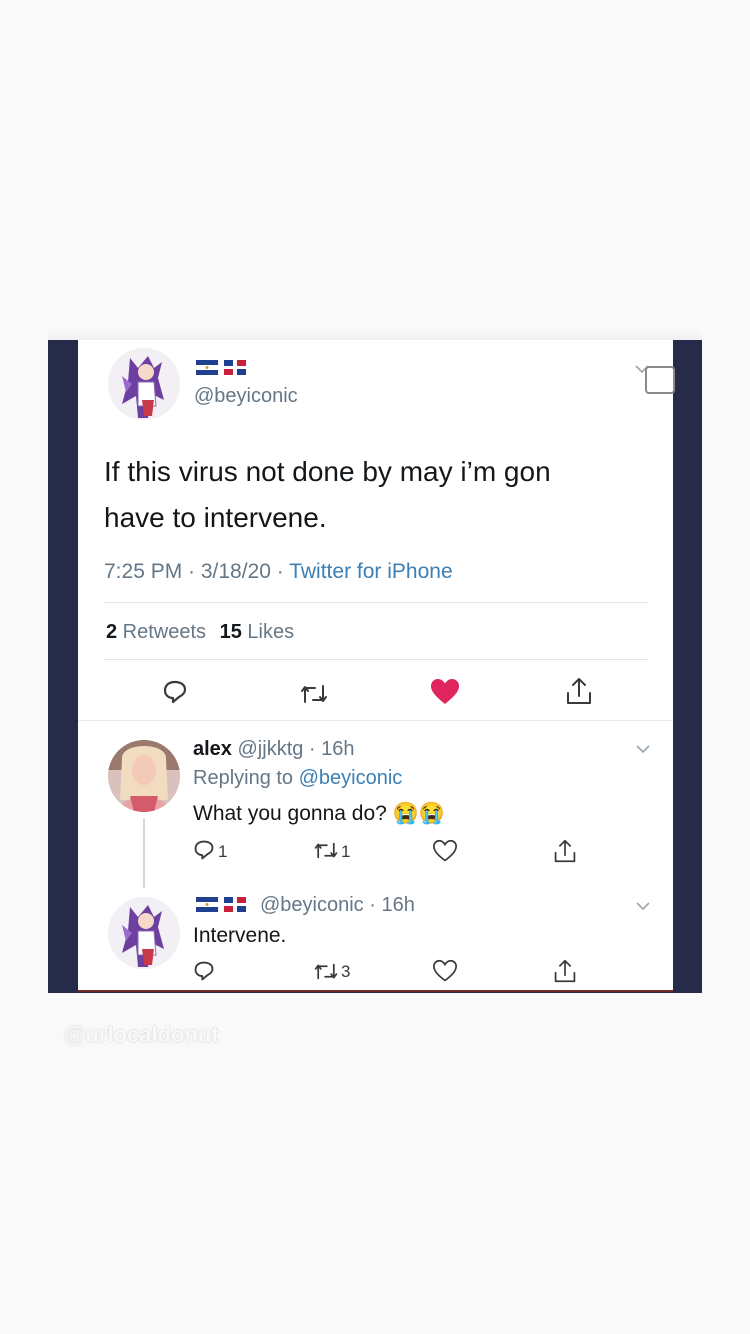  I want to click on tweet-time: 7:25 PM · 3/18/20 ·, so click(197, 571).